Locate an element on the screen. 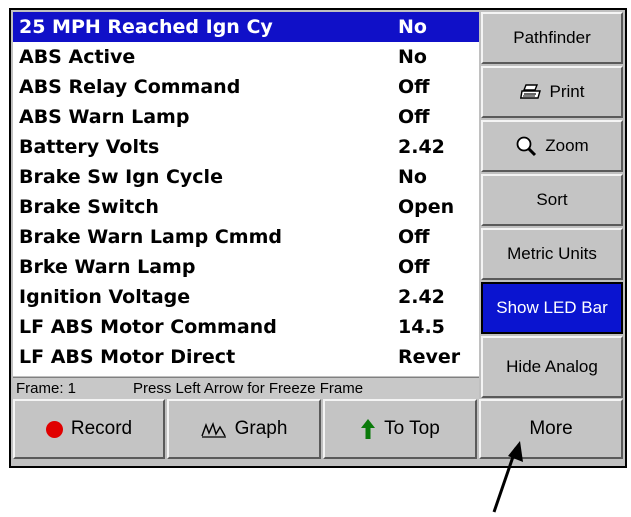  parameter-value: 14.5 is located at coordinates (421, 327).